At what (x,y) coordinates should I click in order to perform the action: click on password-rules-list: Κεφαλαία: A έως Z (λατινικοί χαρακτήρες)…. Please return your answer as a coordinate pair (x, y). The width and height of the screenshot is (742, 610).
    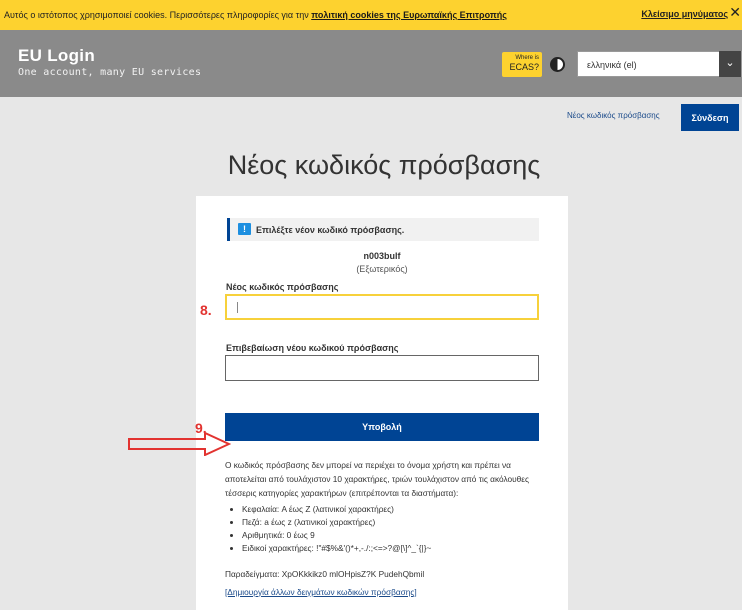
    Looking at the image, I should click on (336, 529).